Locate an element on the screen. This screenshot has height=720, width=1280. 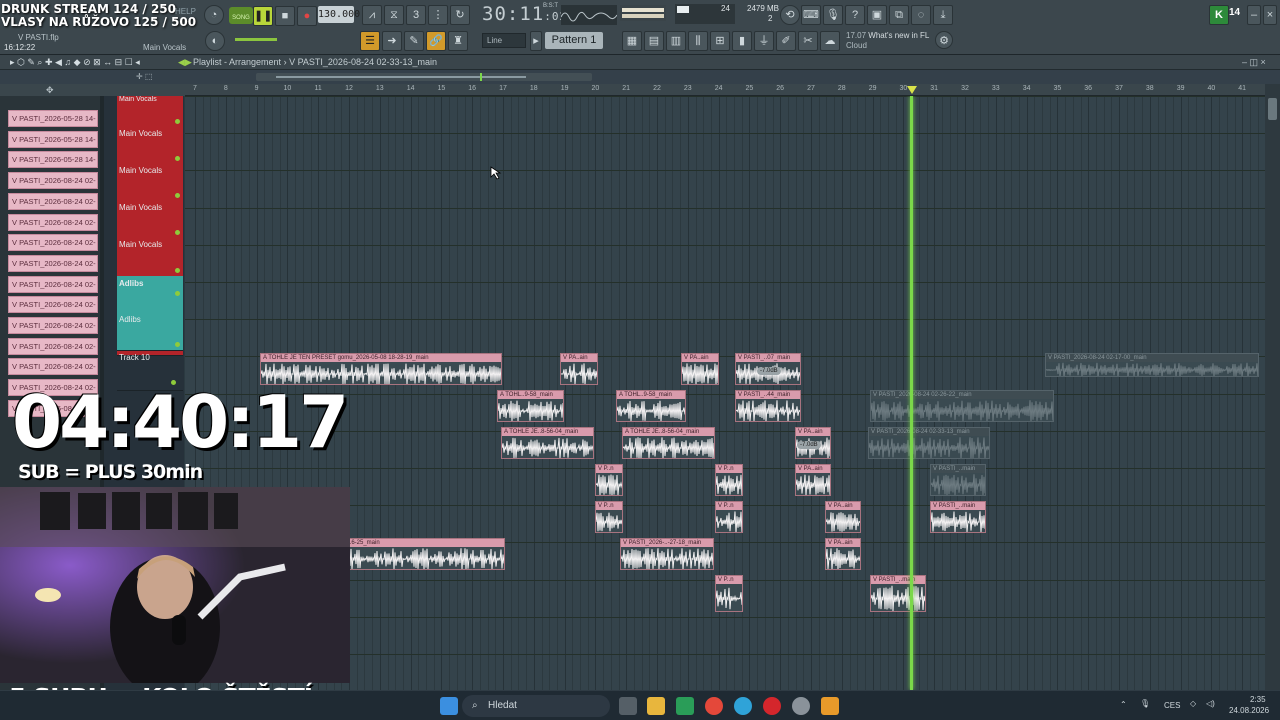
playlist-snap-icon: ☰ is located at coordinates (370, 41).